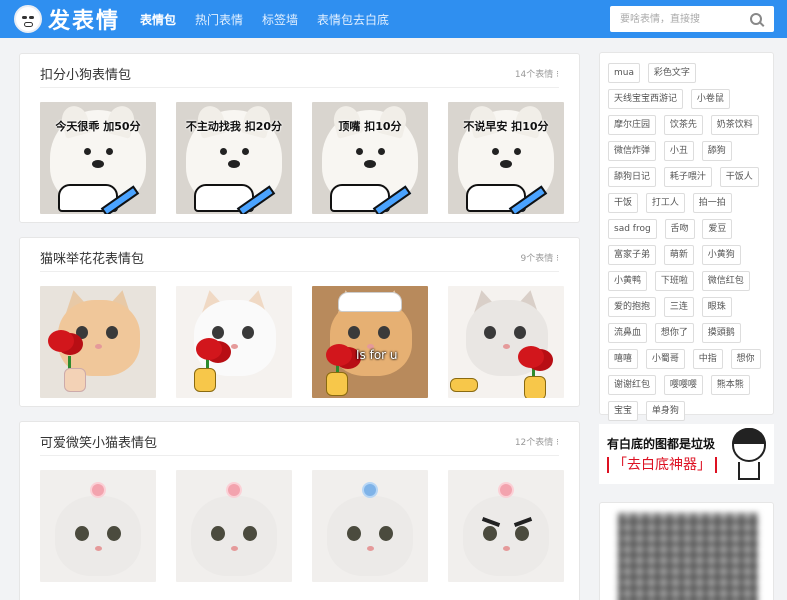  Describe the element at coordinates (506, 158) in the screenshot. I see `emoji-thumbnail: 不说早安 扣10分` at that location.